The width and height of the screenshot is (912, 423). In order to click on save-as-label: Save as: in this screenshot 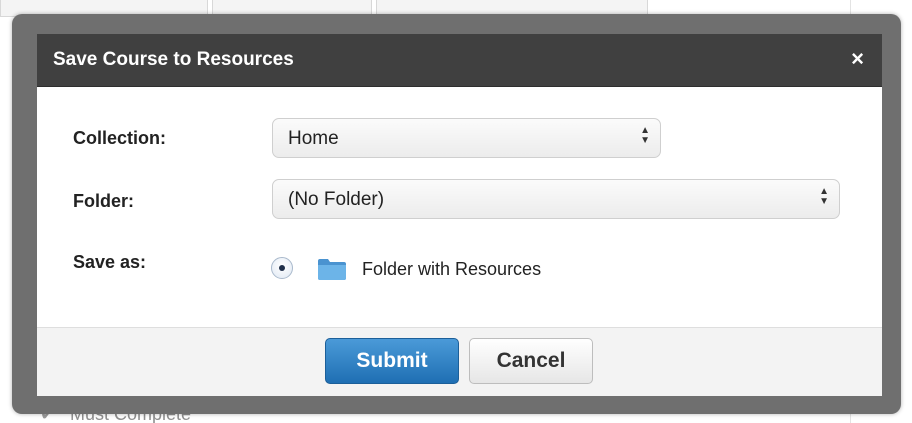, I will do `click(110, 262)`.